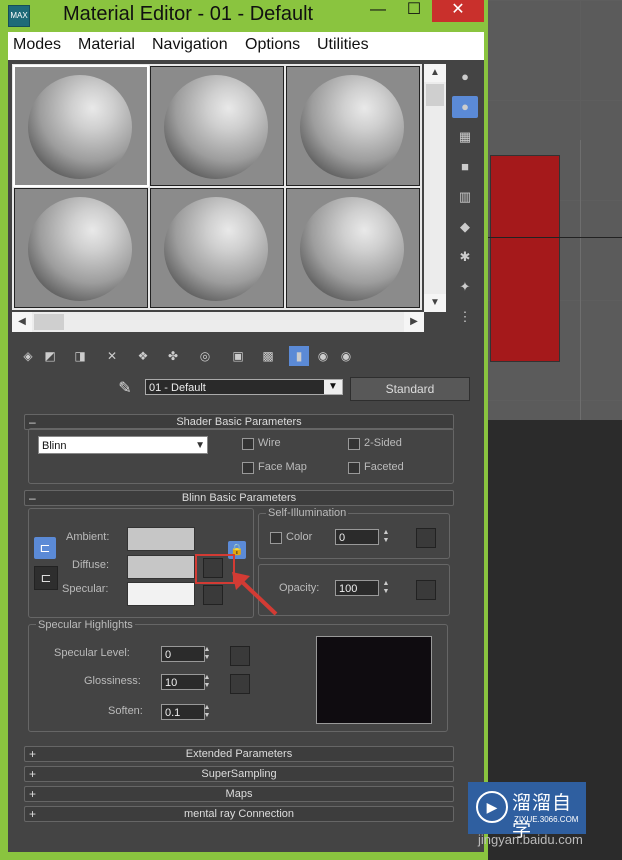 Image resolution: width=622 pixels, height=860 pixels. I want to click on material-sphere, so click(216, 127).